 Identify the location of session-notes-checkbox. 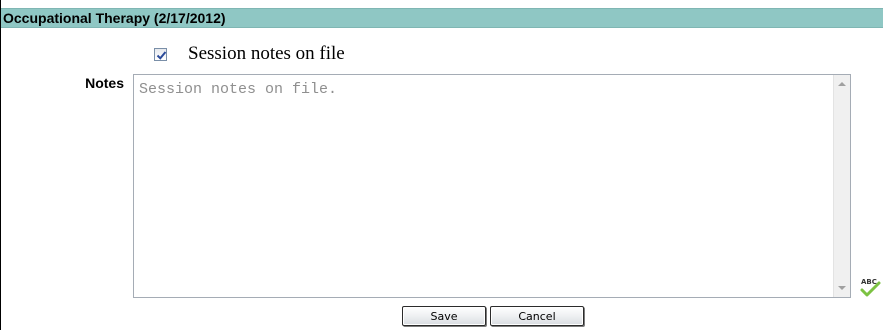
(160, 54).